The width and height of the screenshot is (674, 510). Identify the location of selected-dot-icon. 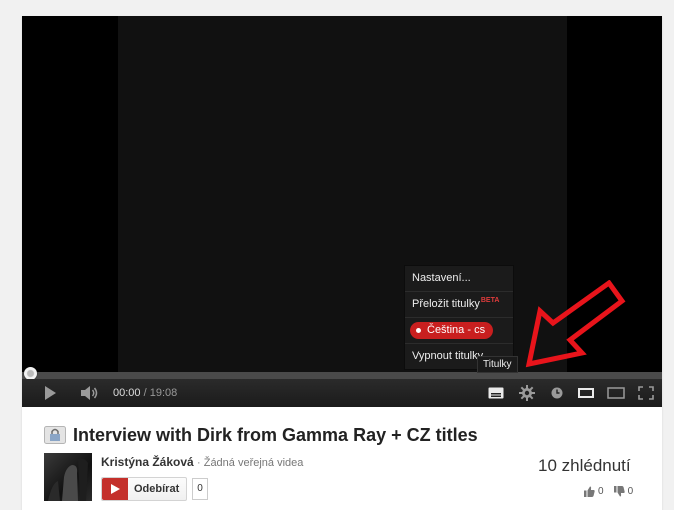
(418, 330).